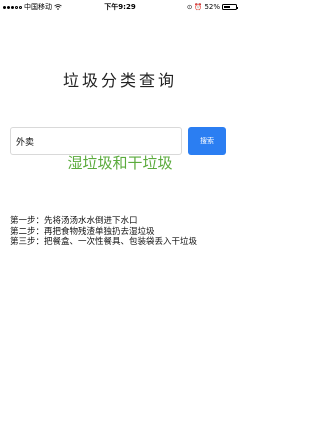 The width and height of the screenshot is (320, 425). I want to click on battery-percent: 52%, so click(212, 7).